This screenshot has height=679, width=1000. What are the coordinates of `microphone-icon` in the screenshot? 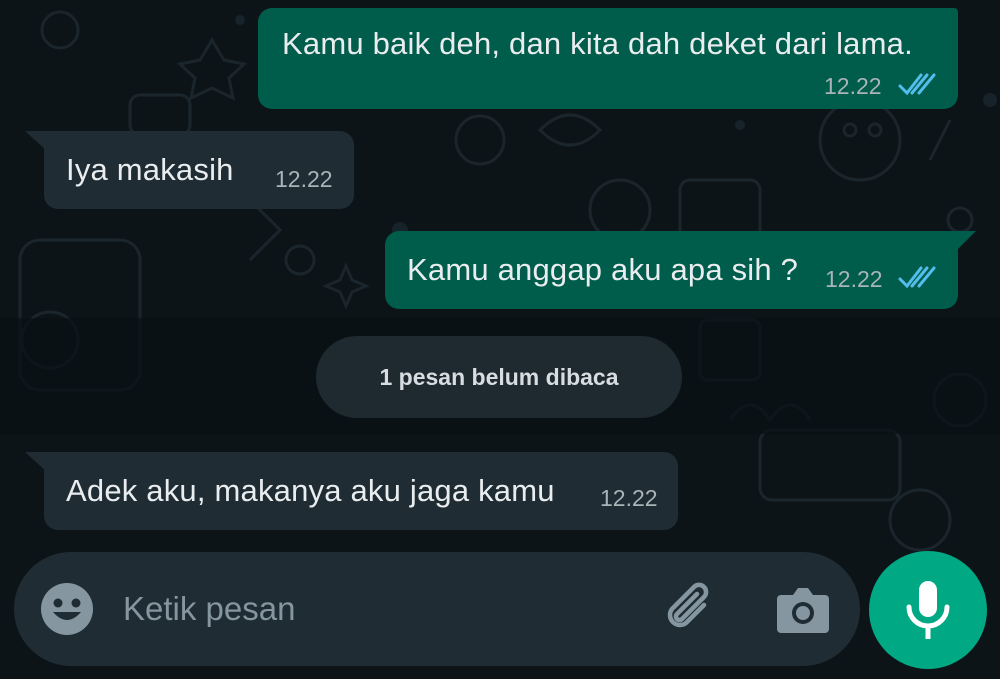 It's located at (928, 610).